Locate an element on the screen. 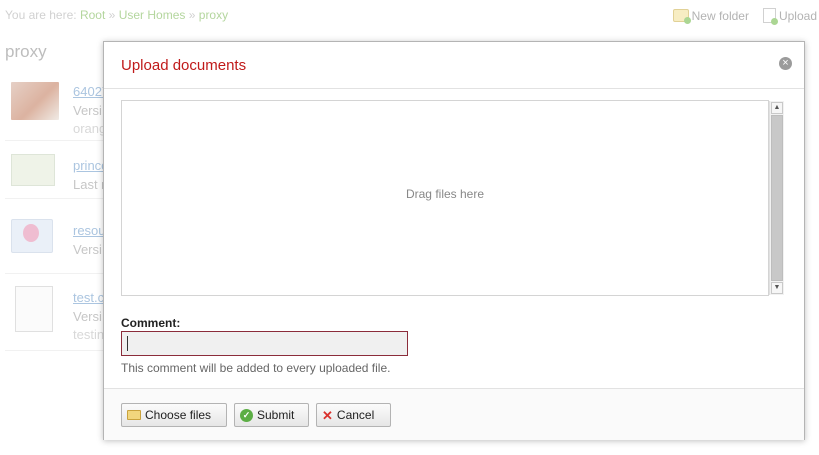 The height and width of the screenshot is (455, 819). dialog-header: Upload documents × is located at coordinates (454, 65).